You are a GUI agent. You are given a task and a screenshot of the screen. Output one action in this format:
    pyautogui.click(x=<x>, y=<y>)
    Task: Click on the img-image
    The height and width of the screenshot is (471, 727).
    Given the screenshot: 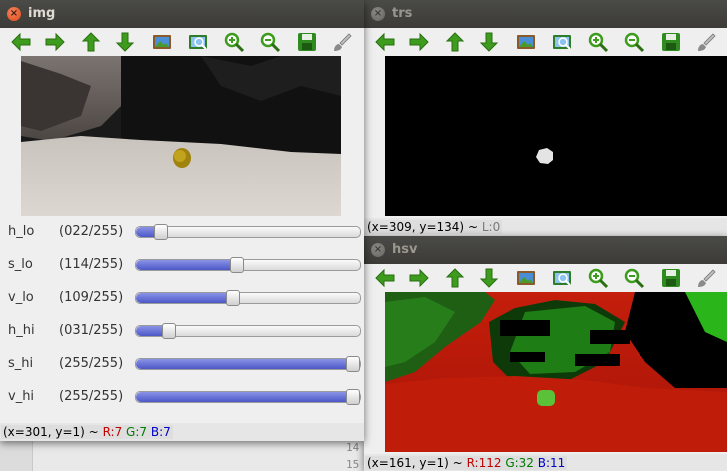 What is the action you would take?
    pyautogui.click(x=181, y=136)
    